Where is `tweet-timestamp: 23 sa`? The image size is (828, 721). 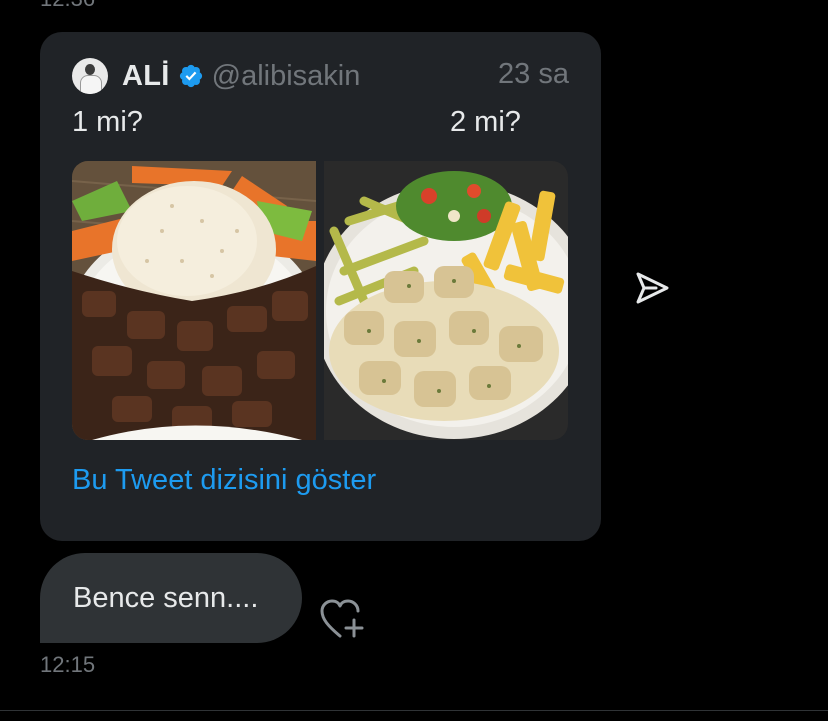 tweet-timestamp: 23 sa is located at coordinates (533, 74).